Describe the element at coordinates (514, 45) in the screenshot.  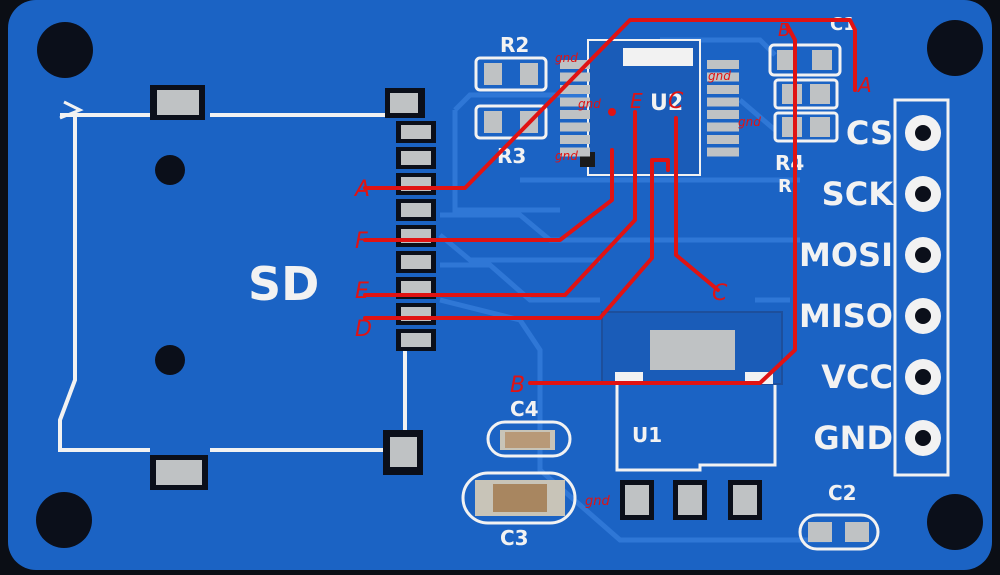
I see `label-r2: R2` at that location.